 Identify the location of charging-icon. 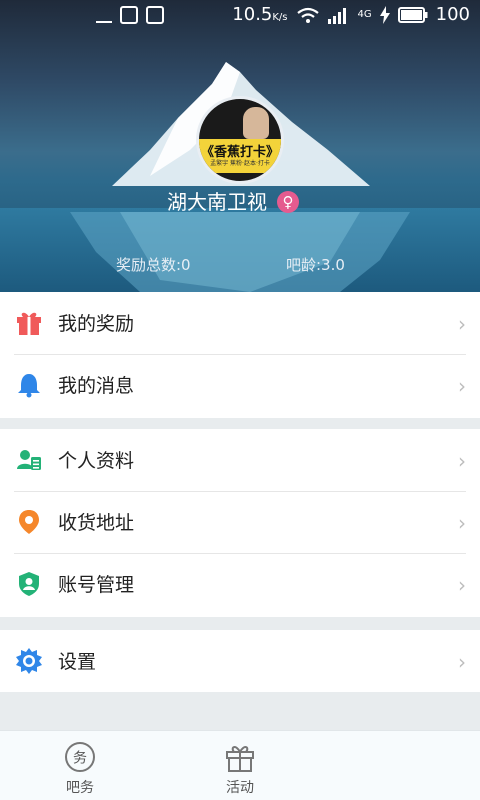
(384, 14).